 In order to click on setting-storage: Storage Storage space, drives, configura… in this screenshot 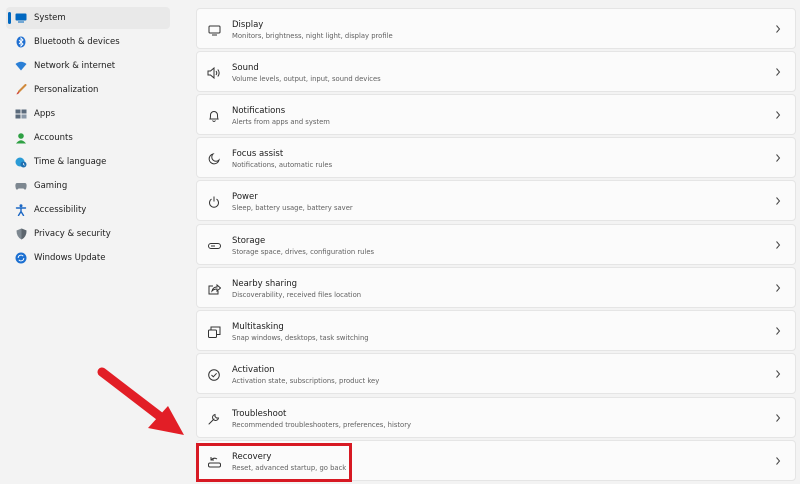, I will do `click(496, 244)`.